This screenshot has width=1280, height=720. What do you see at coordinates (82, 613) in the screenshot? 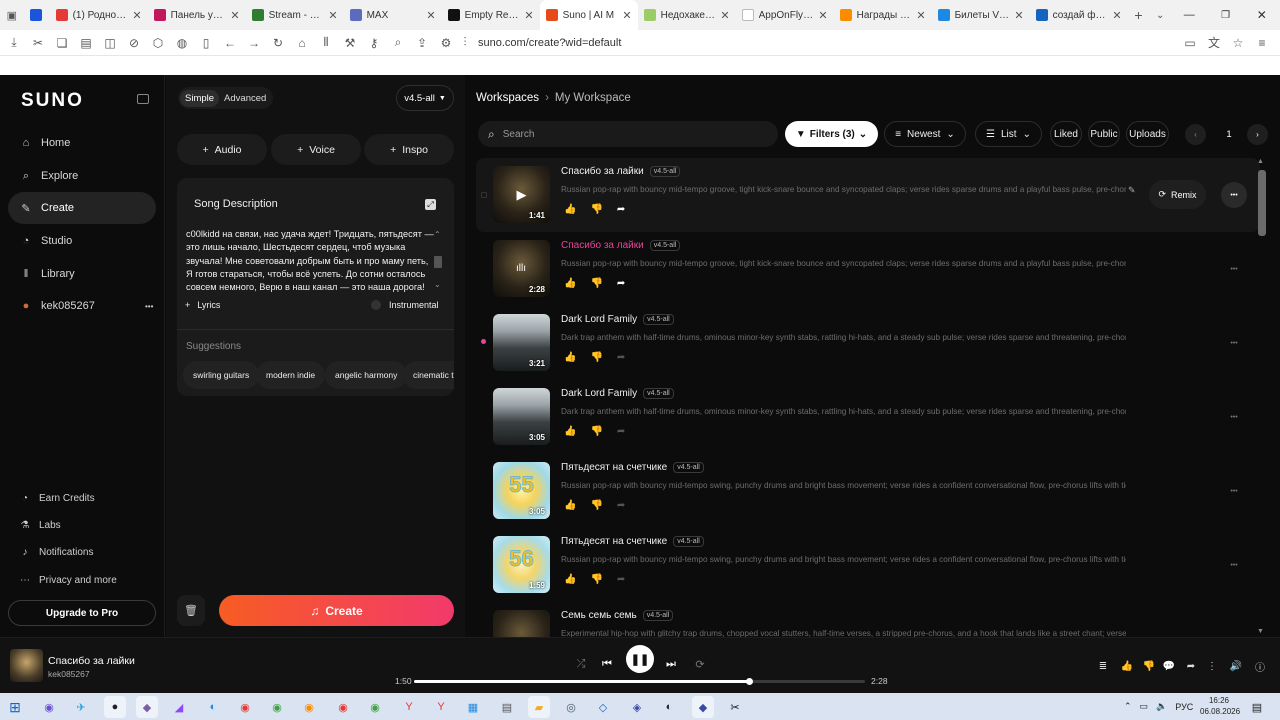
I see `upgrade-button: Upgrade to Pro` at bounding box center [82, 613].